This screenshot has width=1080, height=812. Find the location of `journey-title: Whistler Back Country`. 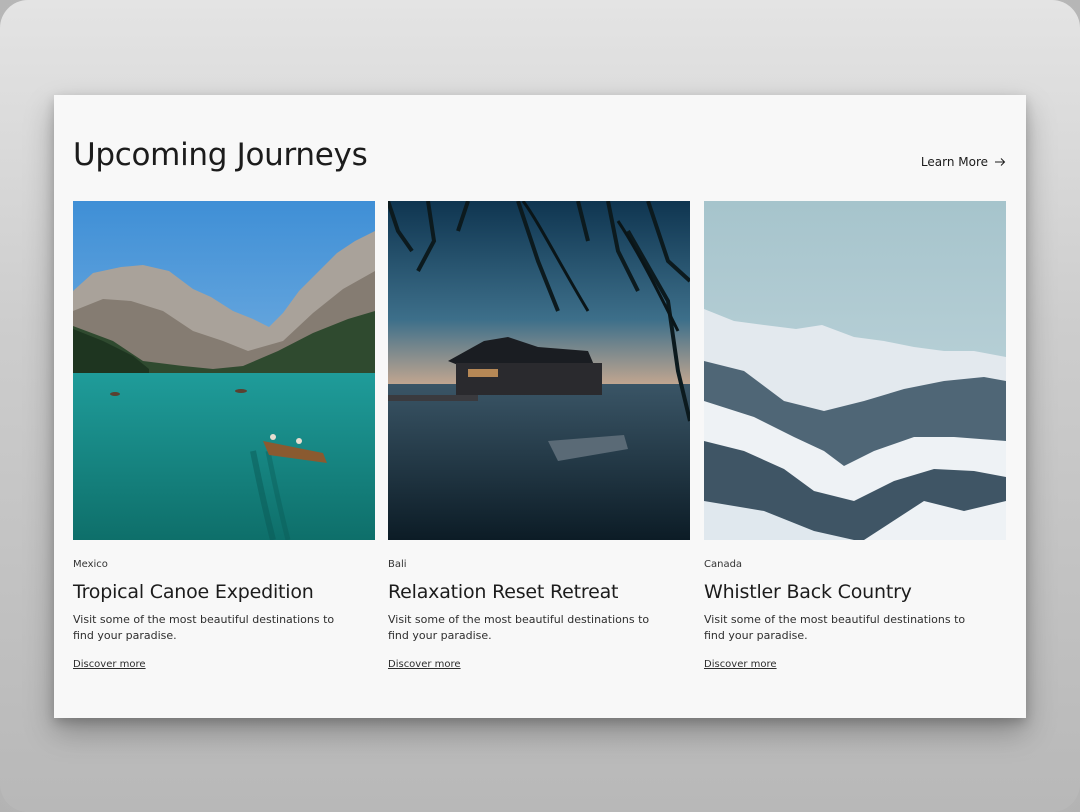

journey-title: Whistler Back Country is located at coordinates (808, 592).